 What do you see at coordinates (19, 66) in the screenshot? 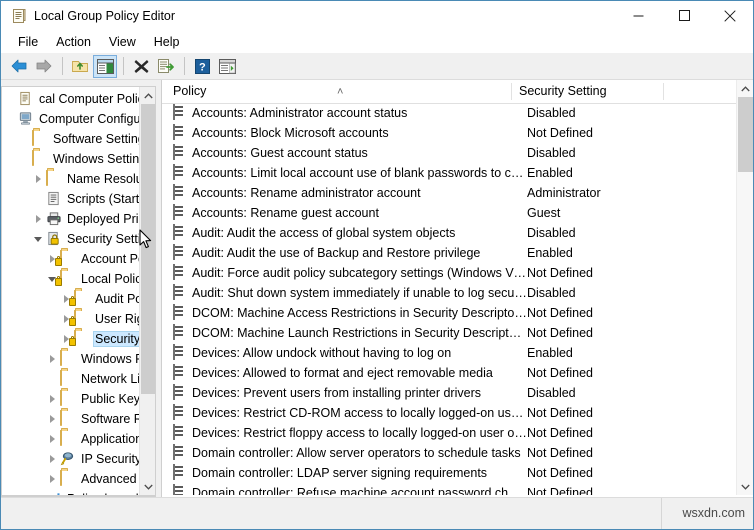
I see `back-button` at bounding box center [19, 66].